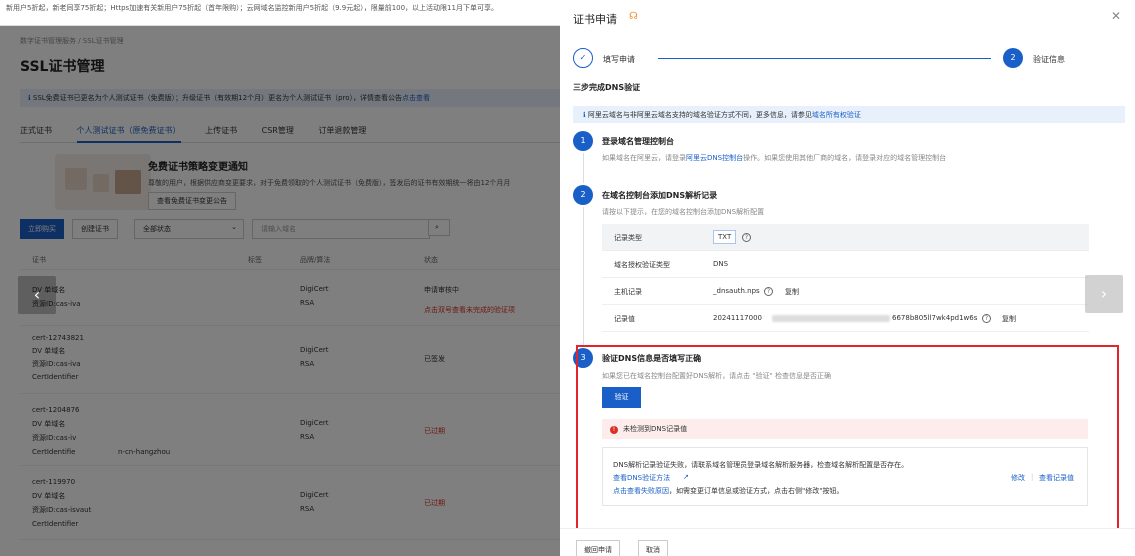 The height and width of the screenshot is (556, 1135). I want to click on dns-console-link: 阿里云DNS控制台, so click(714, 158).